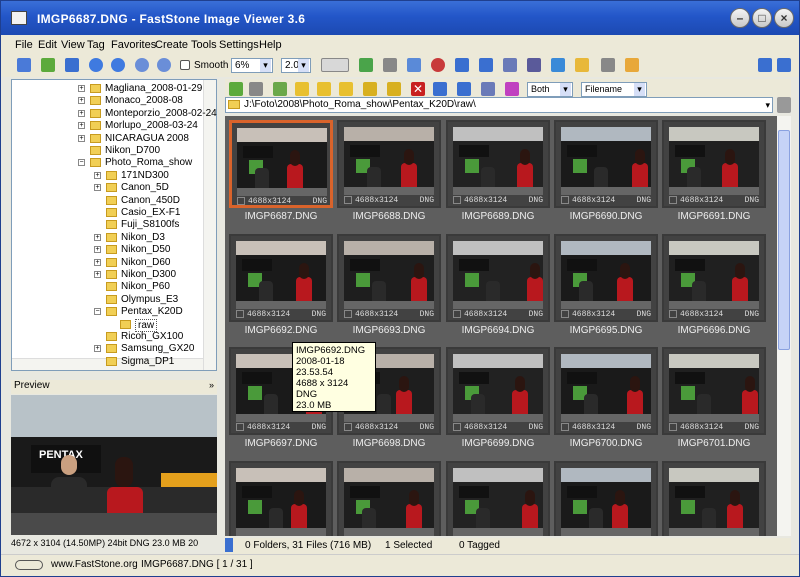 This screenshot has width=800, height=577. What do you see at coordinates (48, 65) in the screenshot?
I see `browse-icon` at bounding box center [48, 65].